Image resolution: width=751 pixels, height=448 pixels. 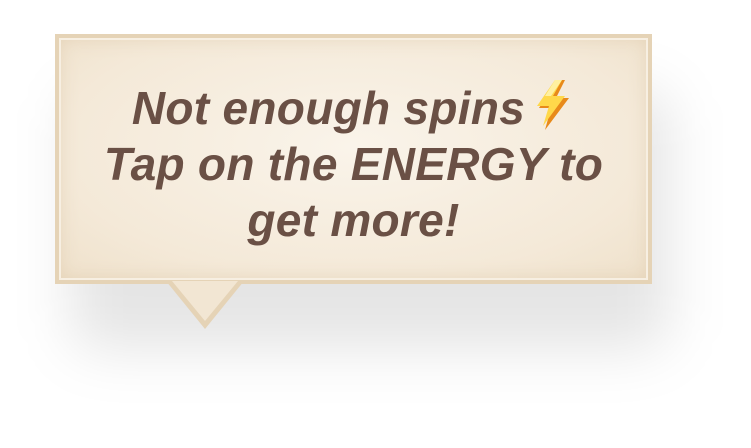 I want to click on lightning-bolt-icon, so click(x=553, y=105).